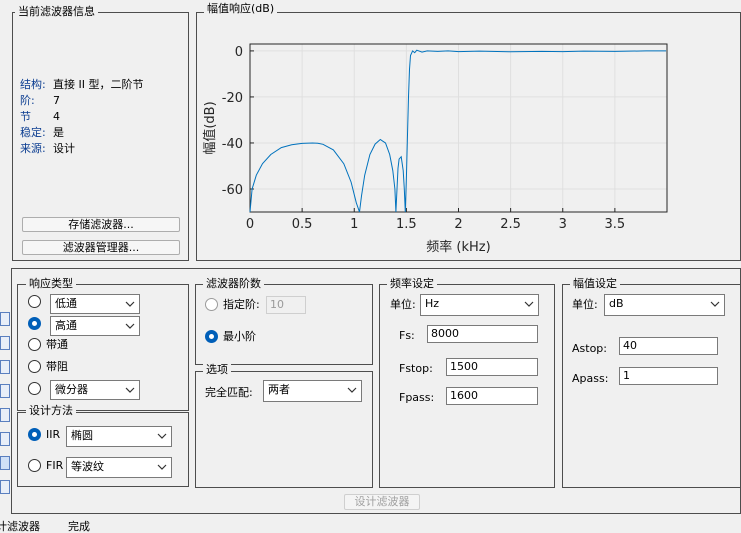  I want to click on x-tick-label: 3.5, so click(615, 224).